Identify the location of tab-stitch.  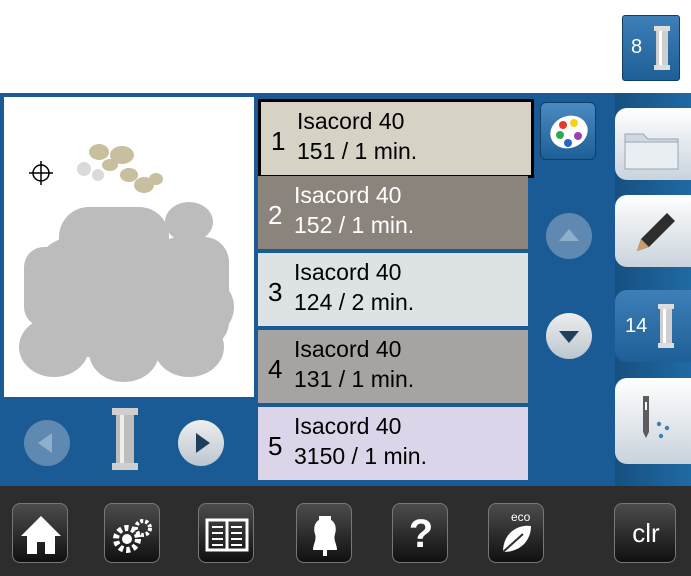
(653, 421).